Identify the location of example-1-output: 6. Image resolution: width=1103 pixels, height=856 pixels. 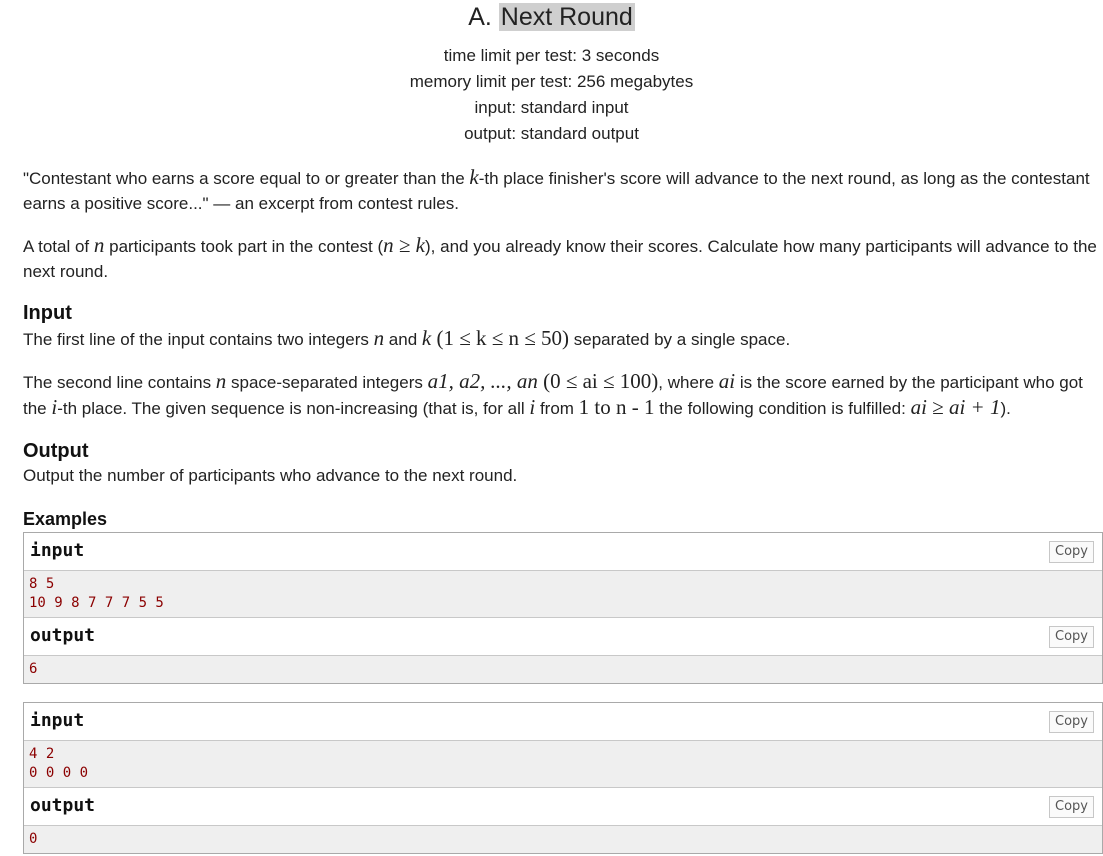
(563, 669).